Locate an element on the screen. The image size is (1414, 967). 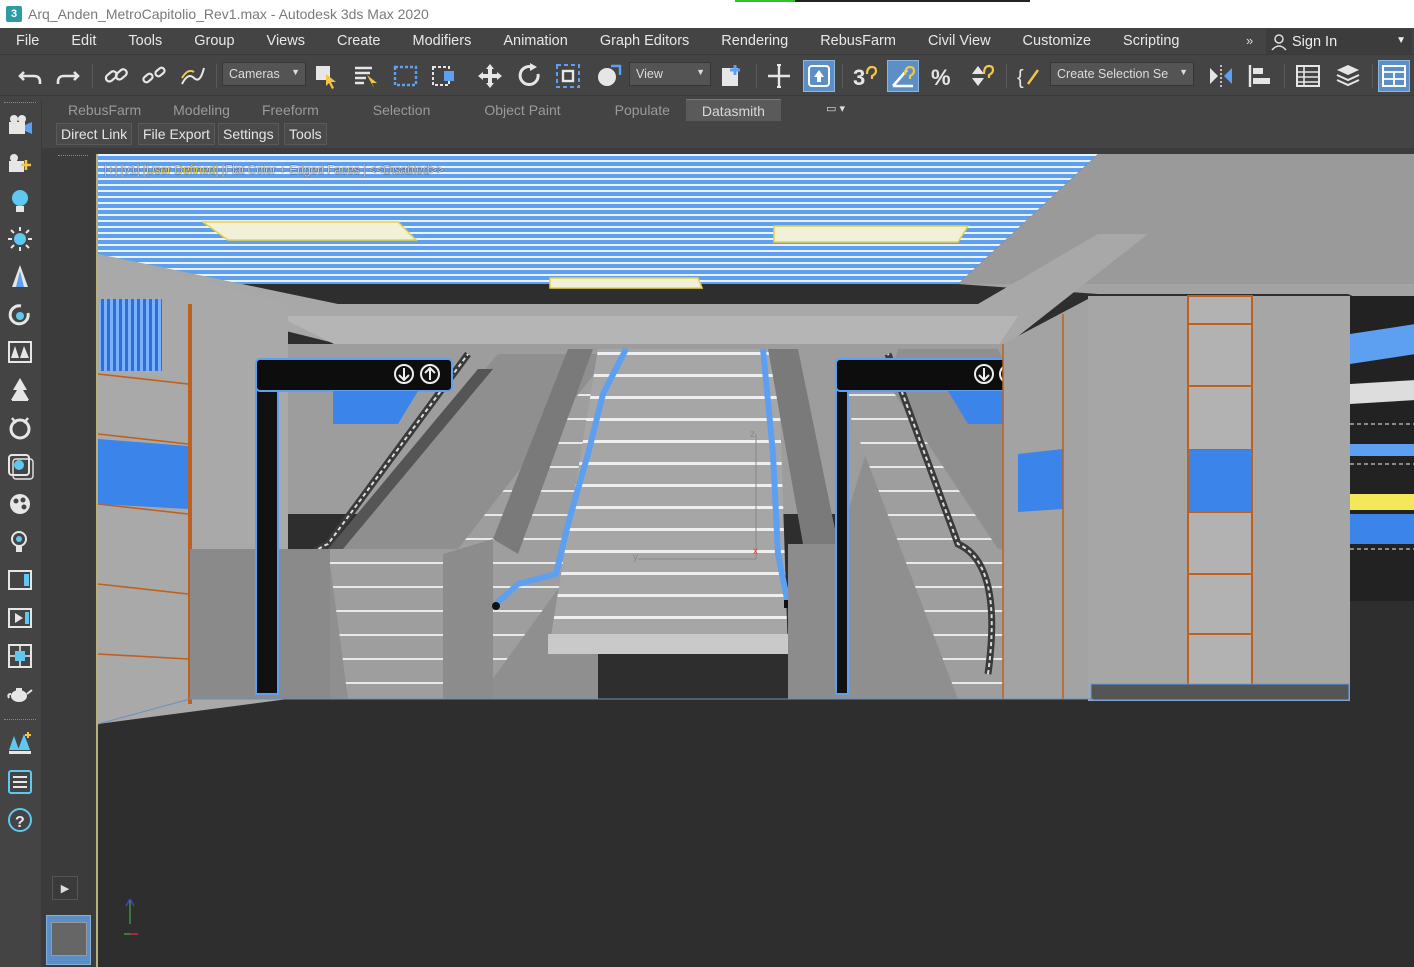
move-icon is located at coordinates (490, 76).